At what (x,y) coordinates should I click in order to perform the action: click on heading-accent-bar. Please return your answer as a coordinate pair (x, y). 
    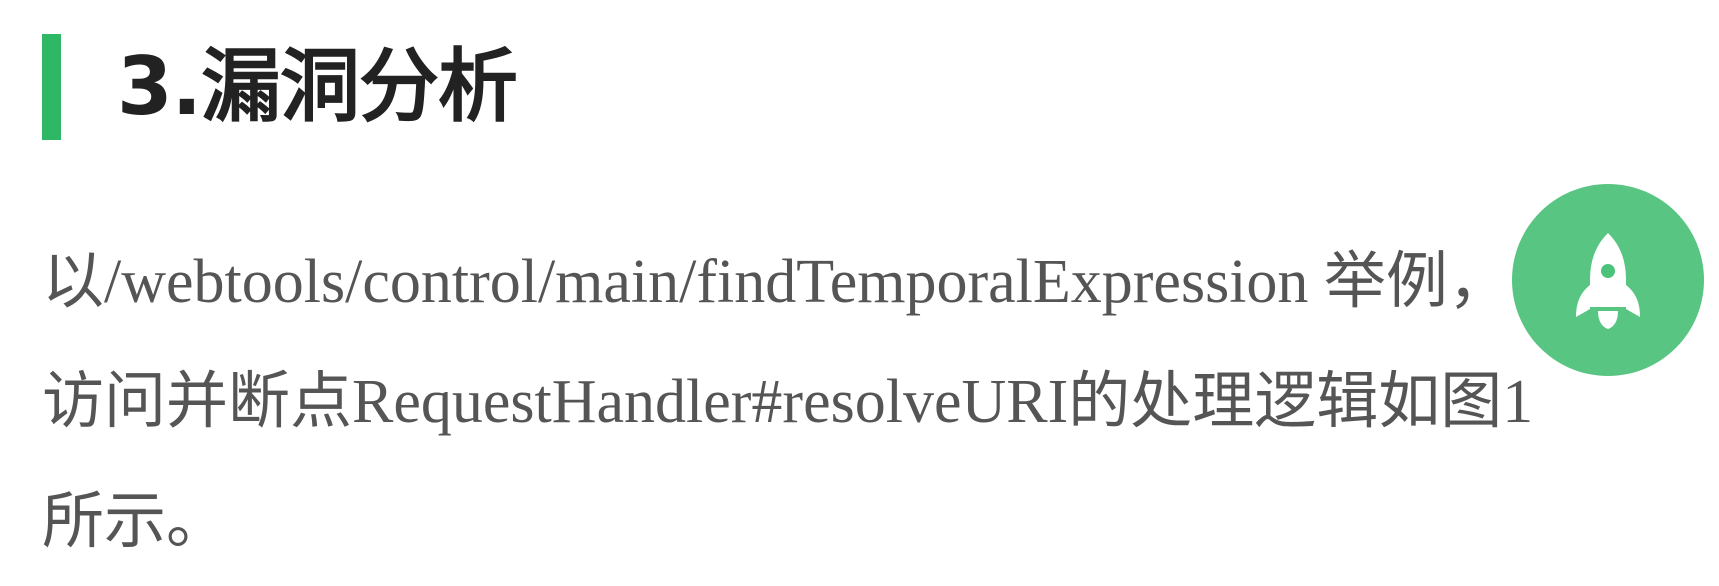
    Looking at the image, I should click on (51, 87).